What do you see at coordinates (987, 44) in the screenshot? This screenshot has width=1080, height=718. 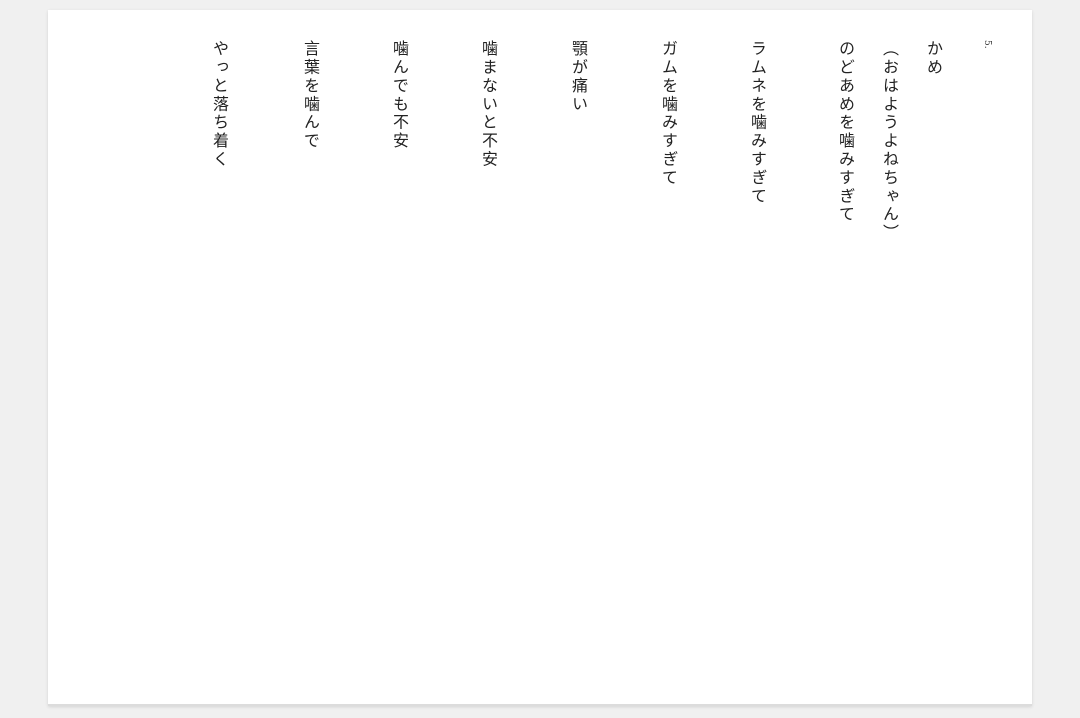 I see `page-number: 5.` at bounding box center [987, 44].